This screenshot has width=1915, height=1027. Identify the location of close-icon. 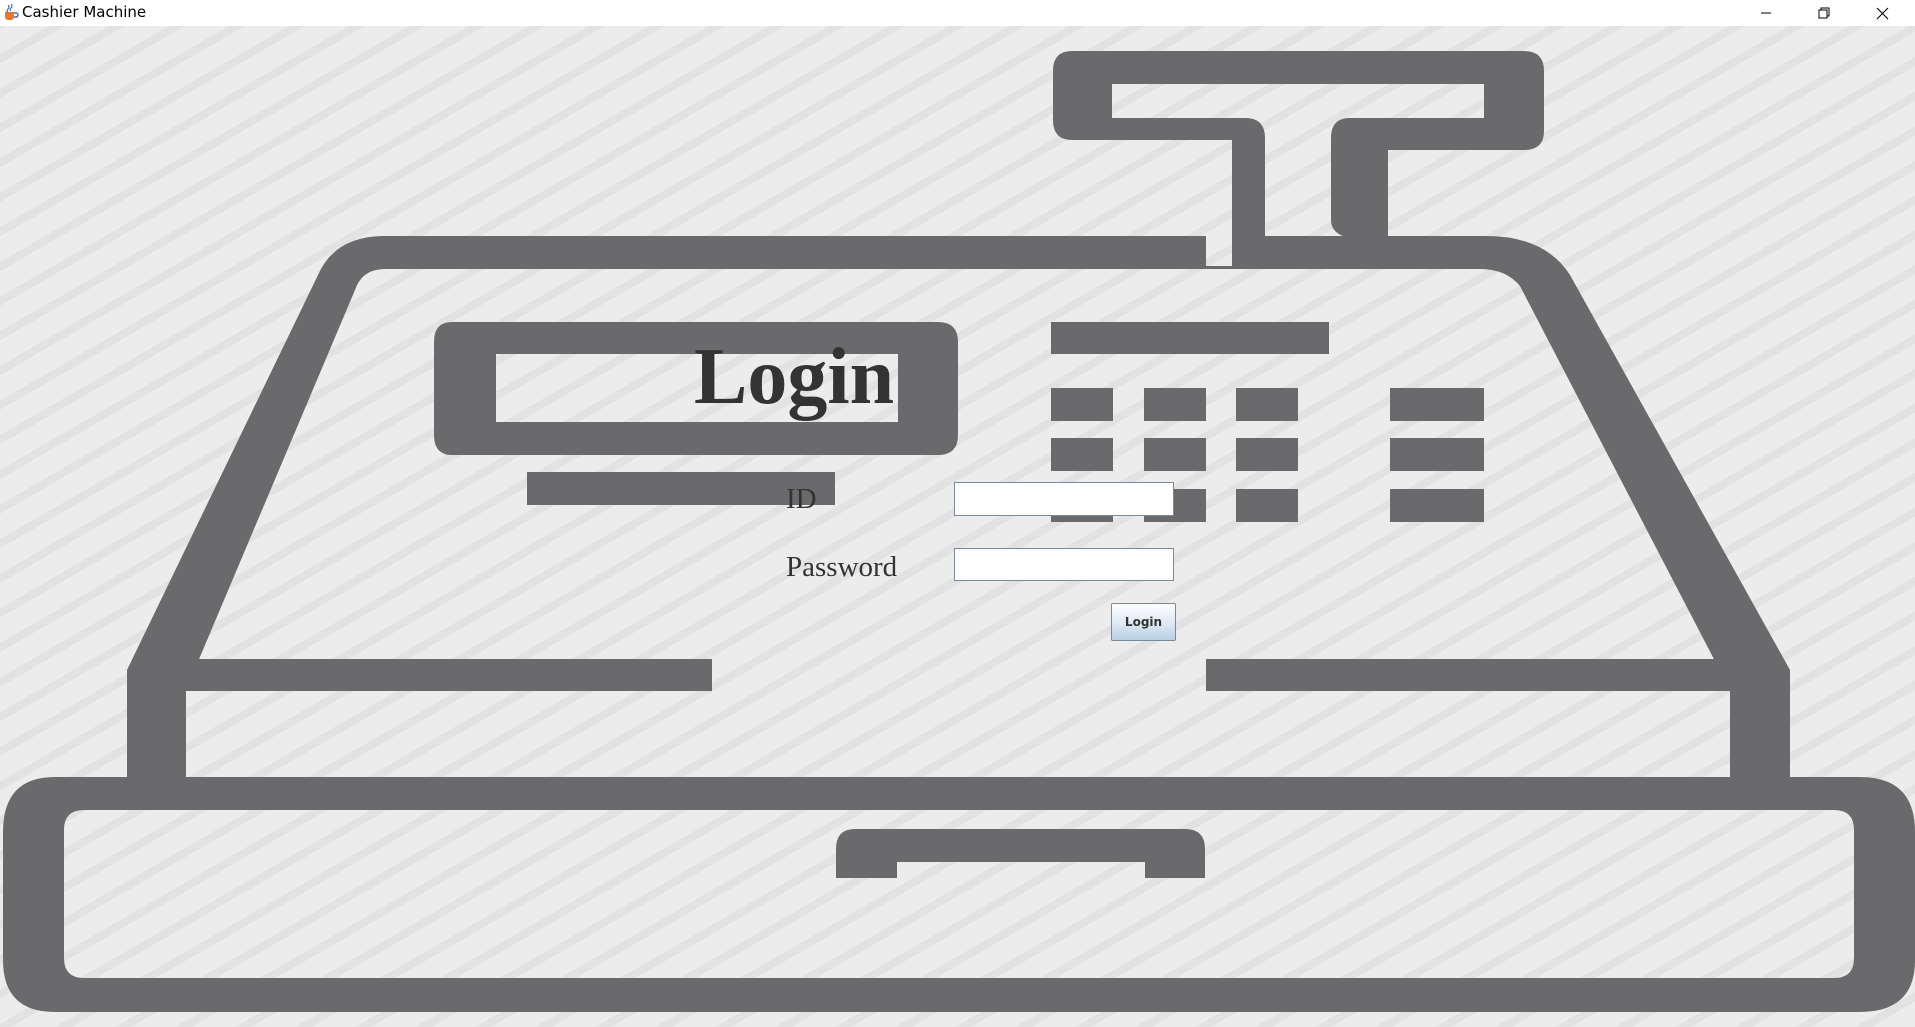
(1882, 13).